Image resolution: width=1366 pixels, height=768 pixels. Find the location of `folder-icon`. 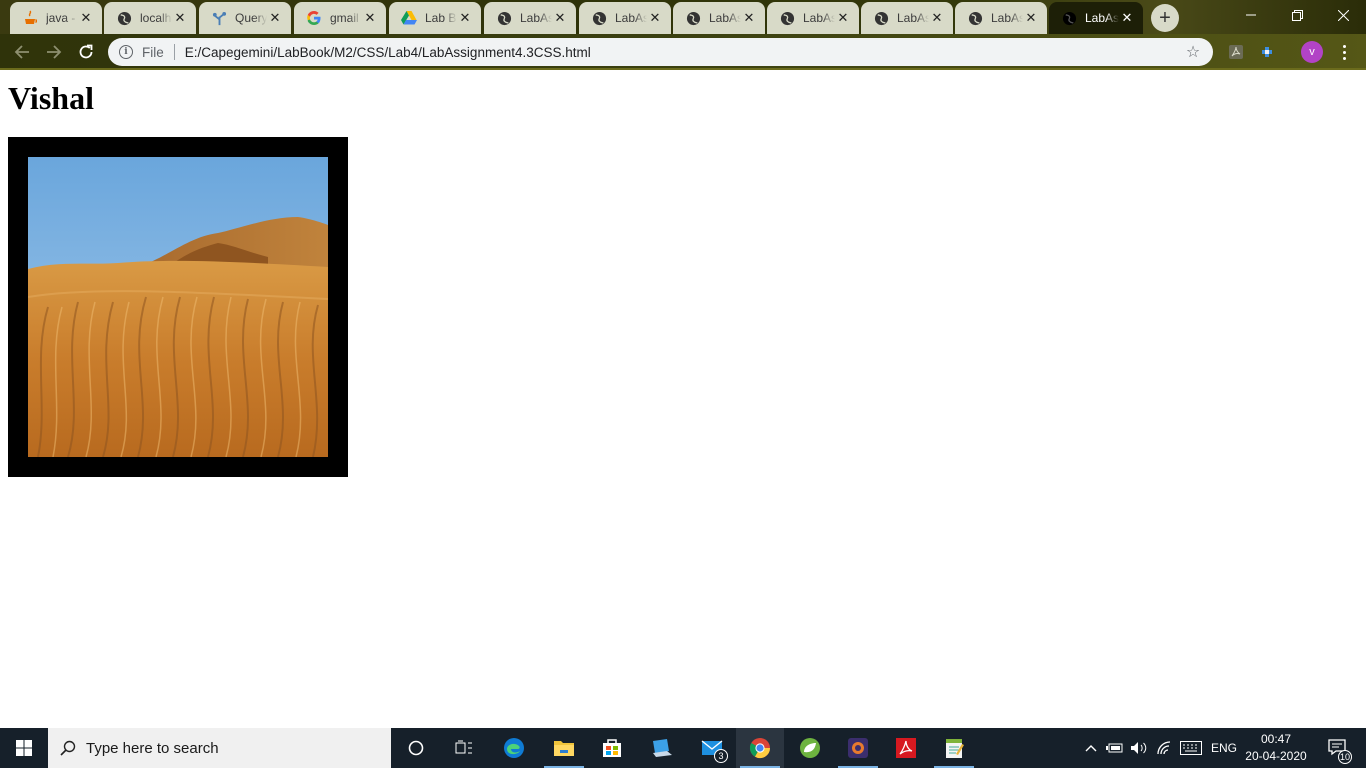

folder-icon is located at coordinates (564, 748).